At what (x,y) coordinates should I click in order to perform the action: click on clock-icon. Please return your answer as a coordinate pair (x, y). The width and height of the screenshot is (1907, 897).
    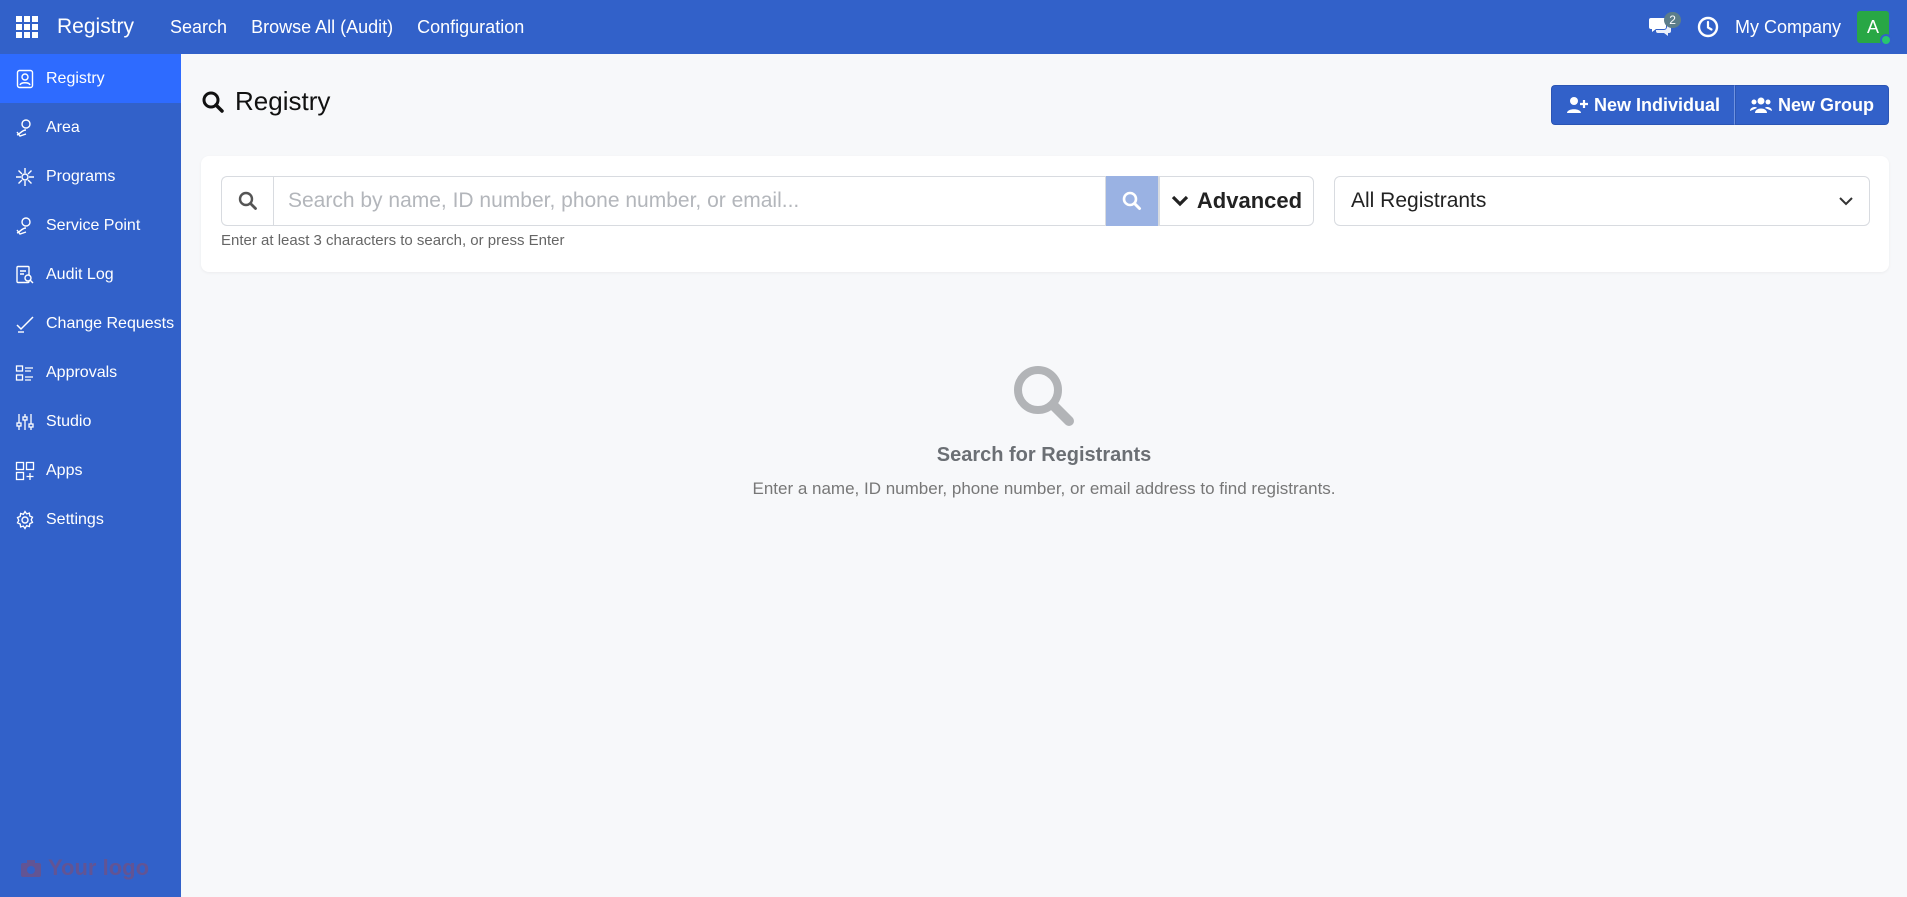
    Looking at the image, I should click on (1708, 27).